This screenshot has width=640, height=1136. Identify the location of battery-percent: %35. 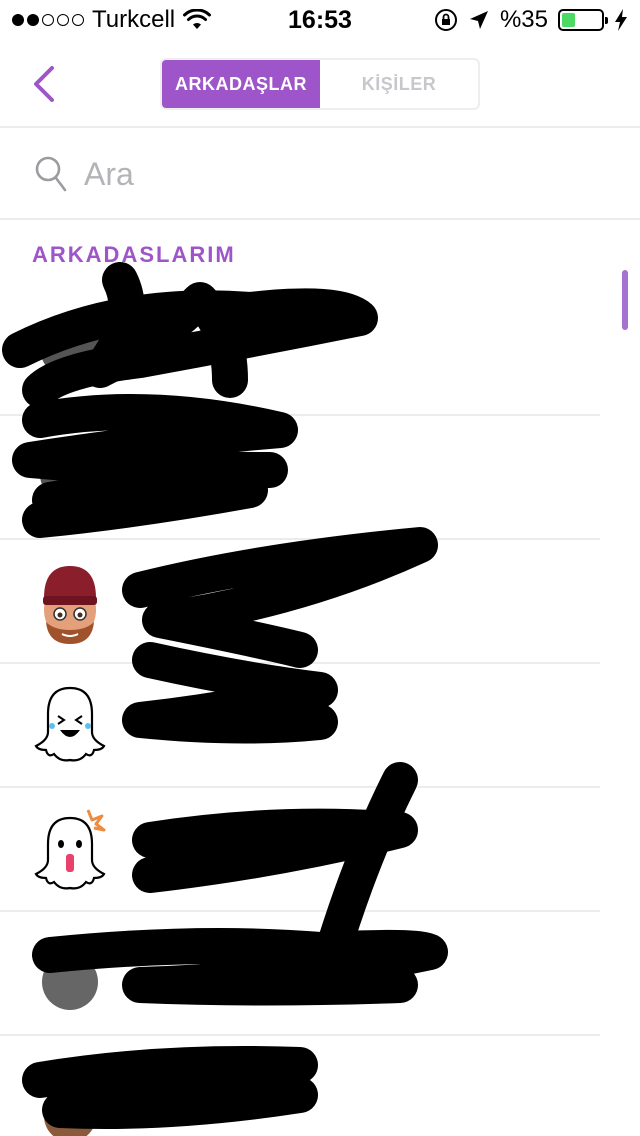
(523, 19).